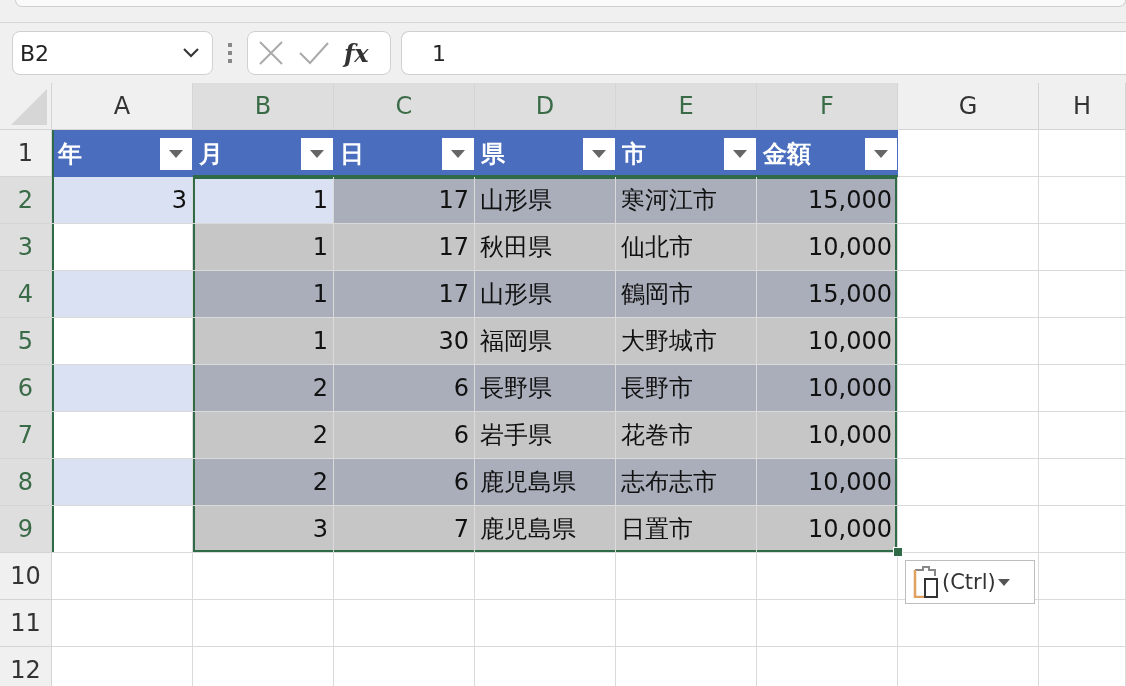  Describe the element at coordinates (26, 482) in the screenshot. I see `row-header: 8` at that location.